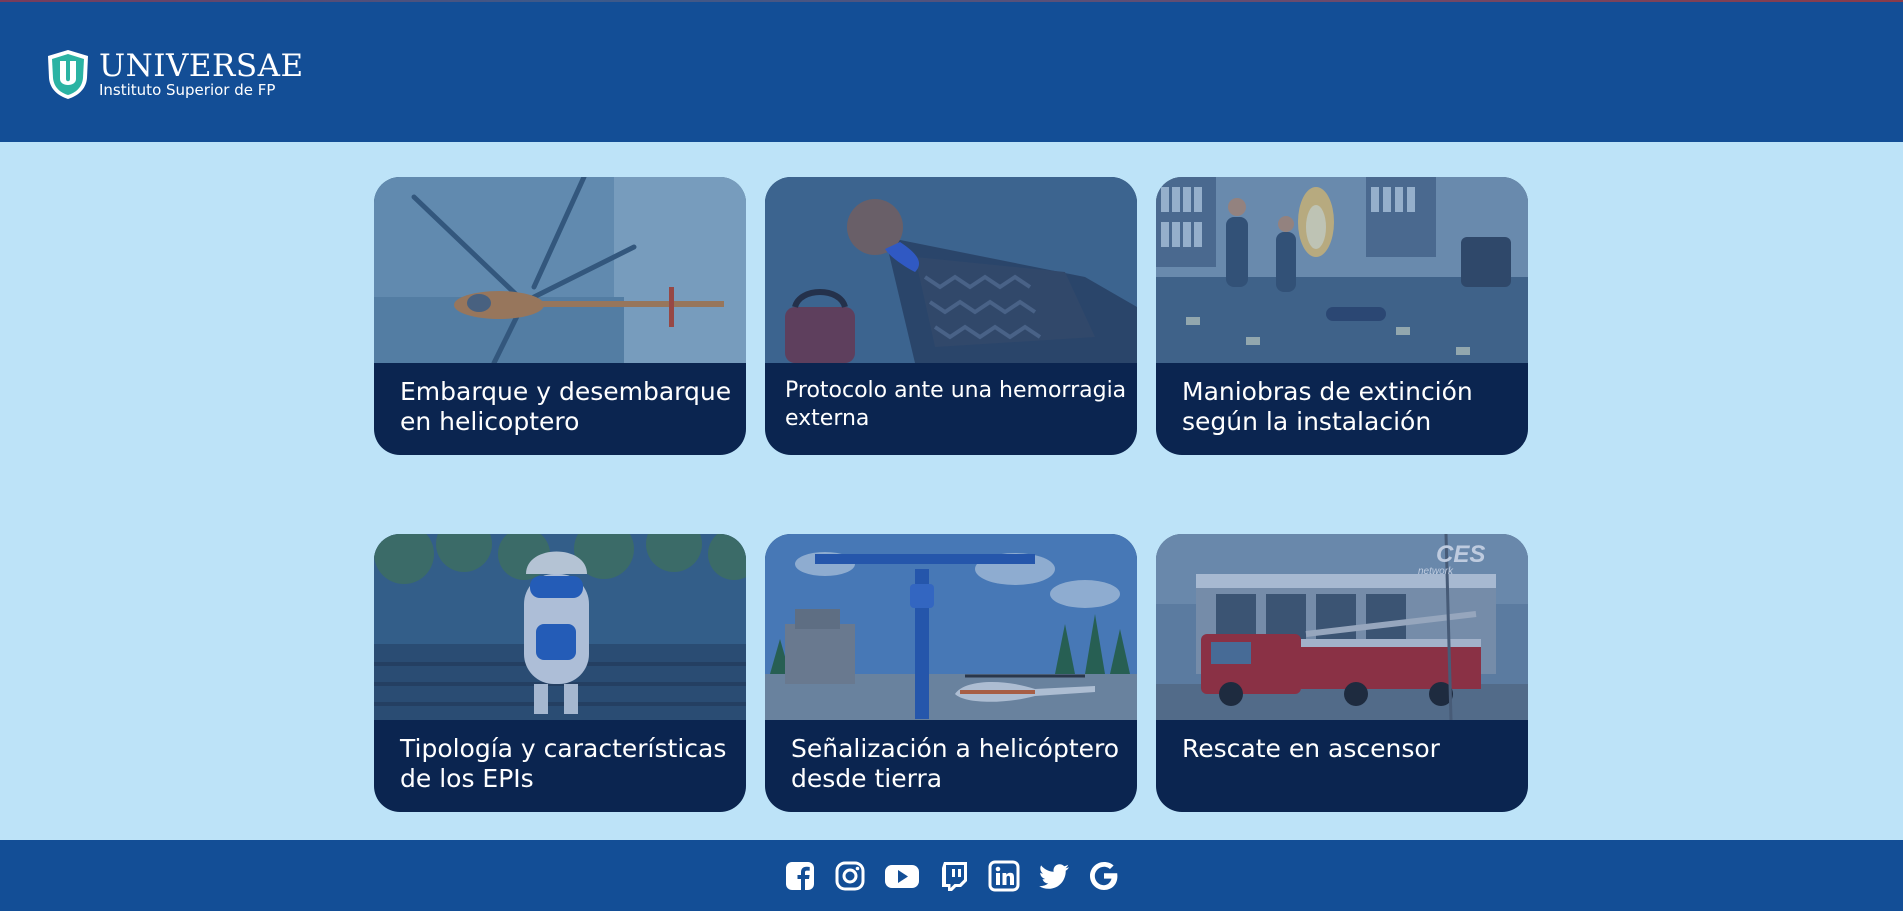 The width and height of the screenshot is (1903, 911). I want to click on twitter-link, so click(1054, 876).